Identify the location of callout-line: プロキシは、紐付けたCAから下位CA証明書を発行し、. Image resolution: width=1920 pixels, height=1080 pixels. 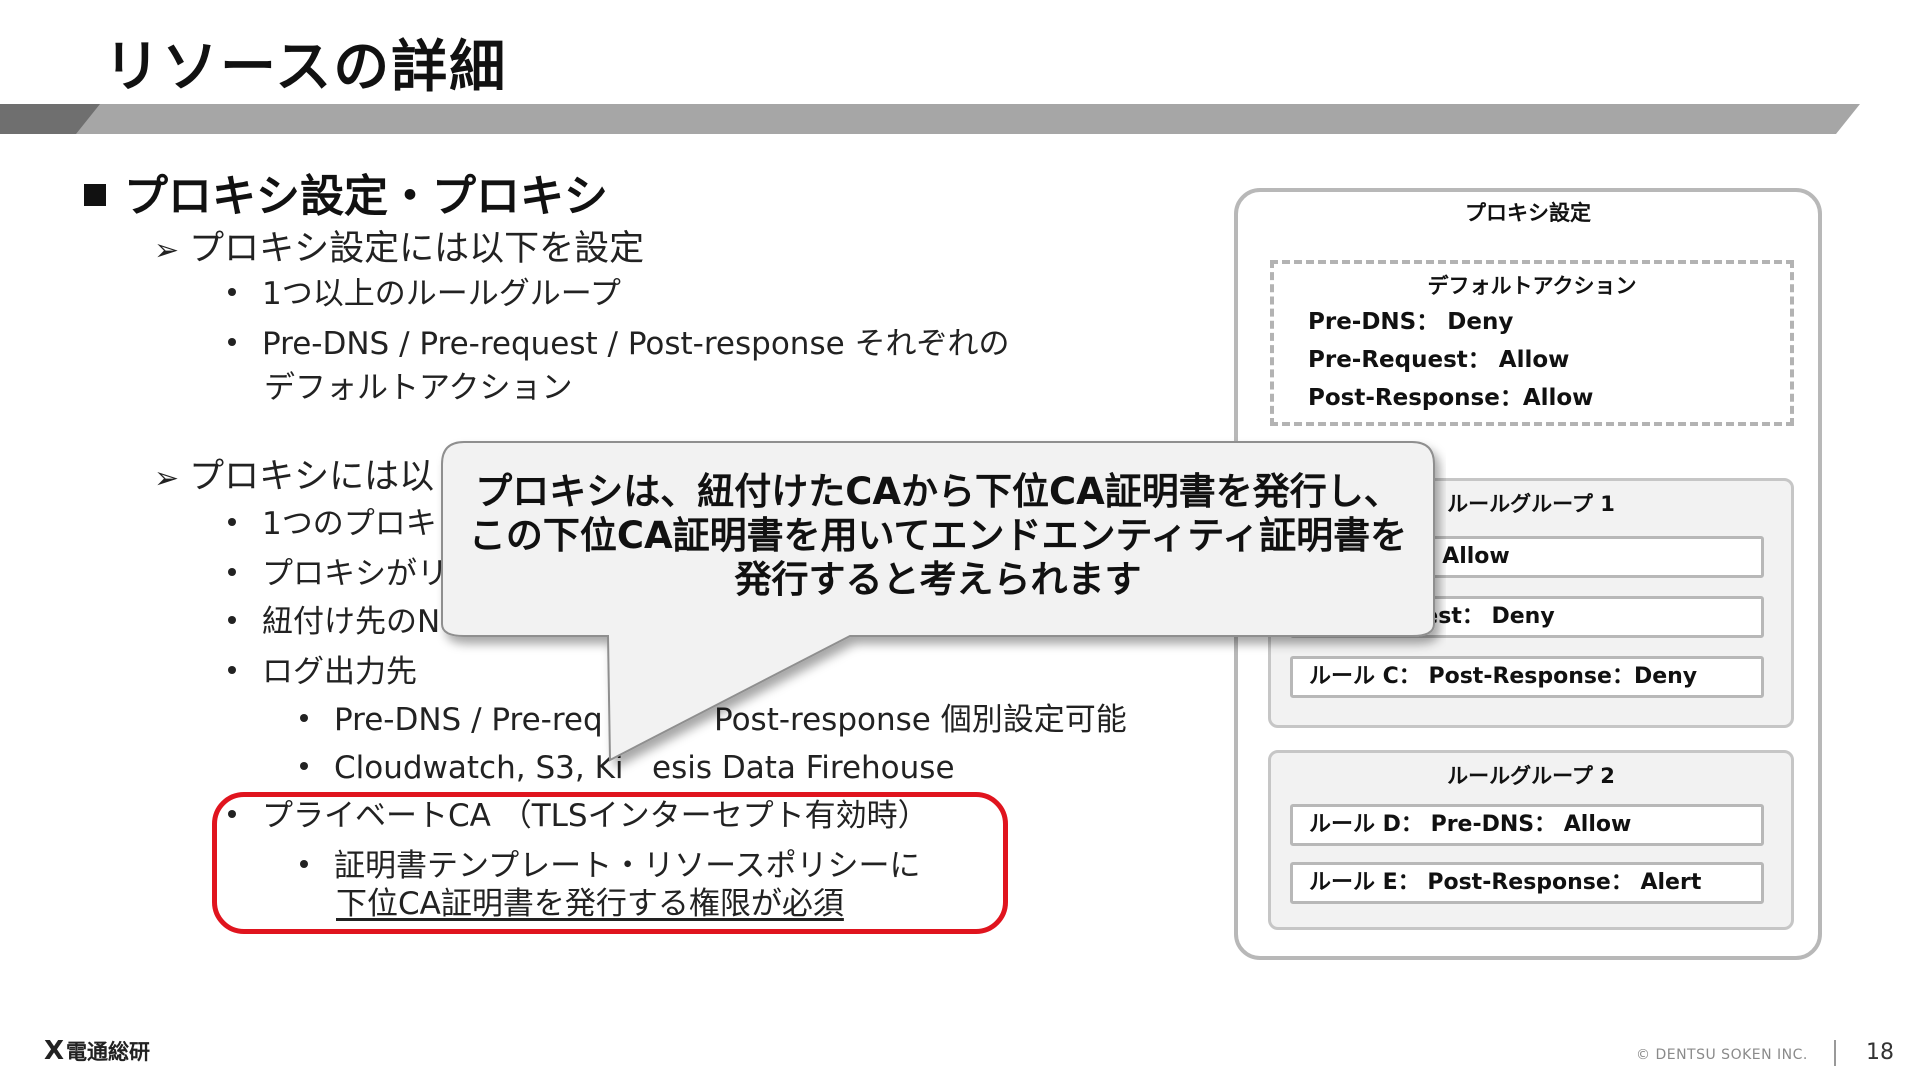
(938, 491).